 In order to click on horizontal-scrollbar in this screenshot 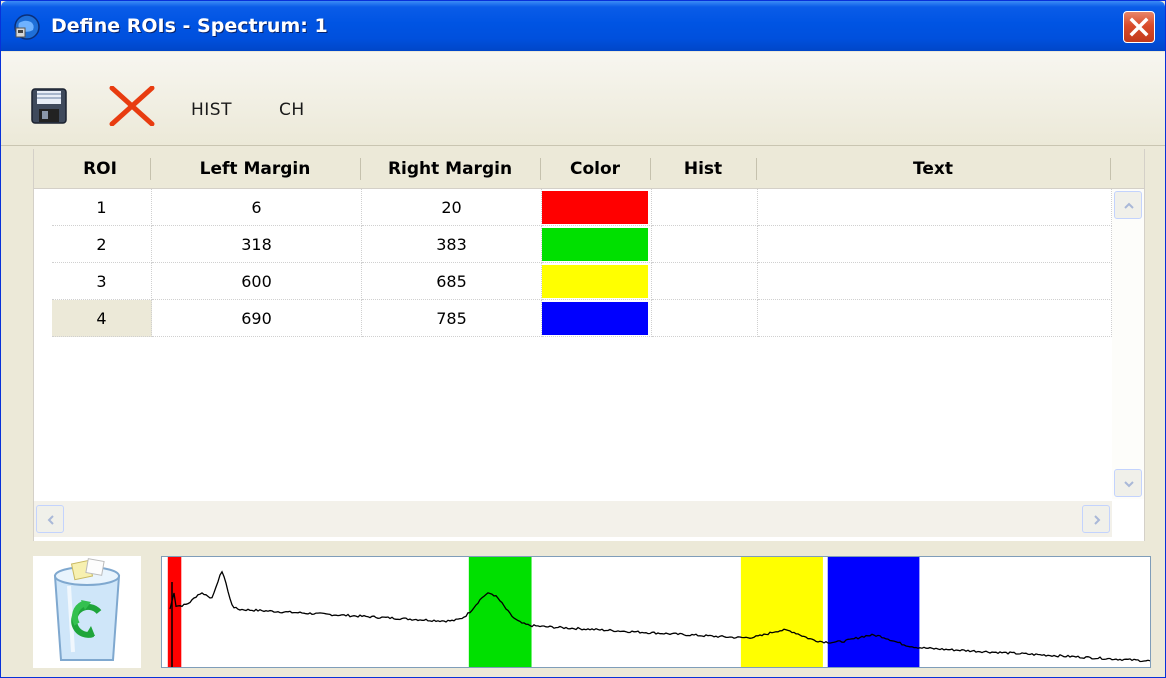, I will do `click(573, 519)`.